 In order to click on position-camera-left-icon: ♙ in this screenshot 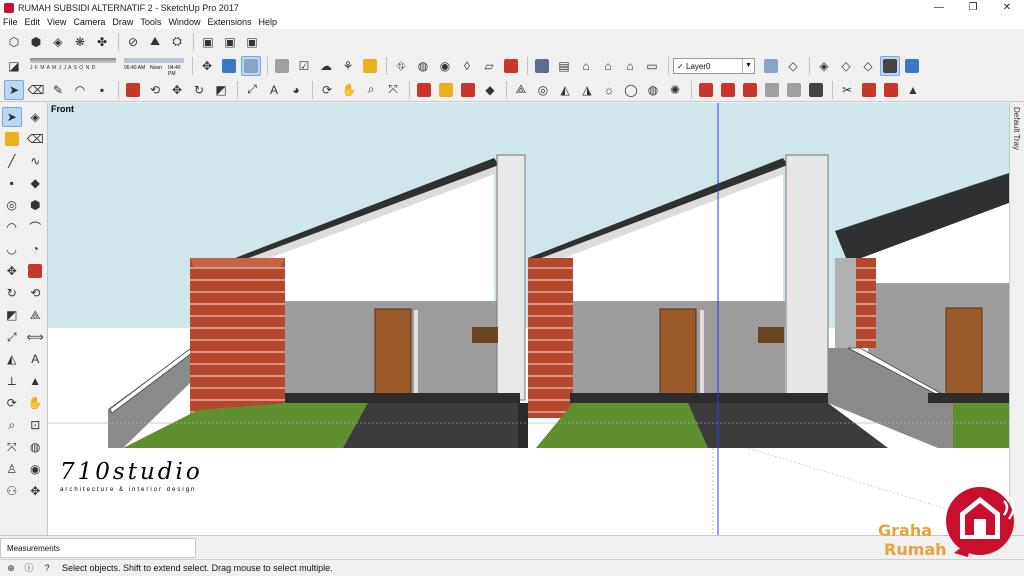, I will do `click(12, 469)`.